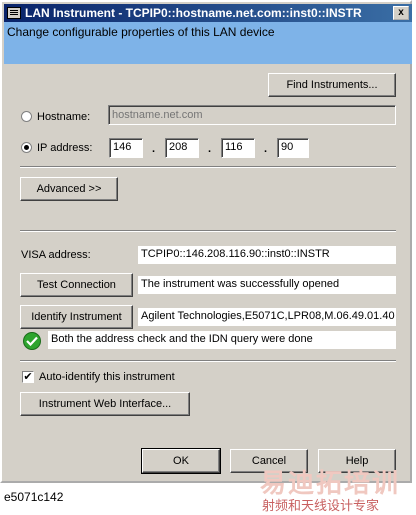  I want to click on watermark-logo: 易迪拓培训 射频和天线设计专家, so click(338, 489).